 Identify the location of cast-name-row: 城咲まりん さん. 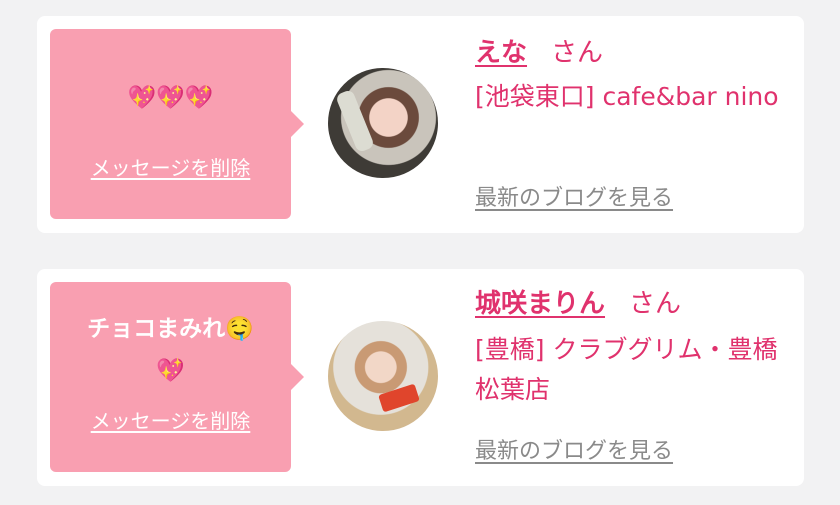
(578, 304).